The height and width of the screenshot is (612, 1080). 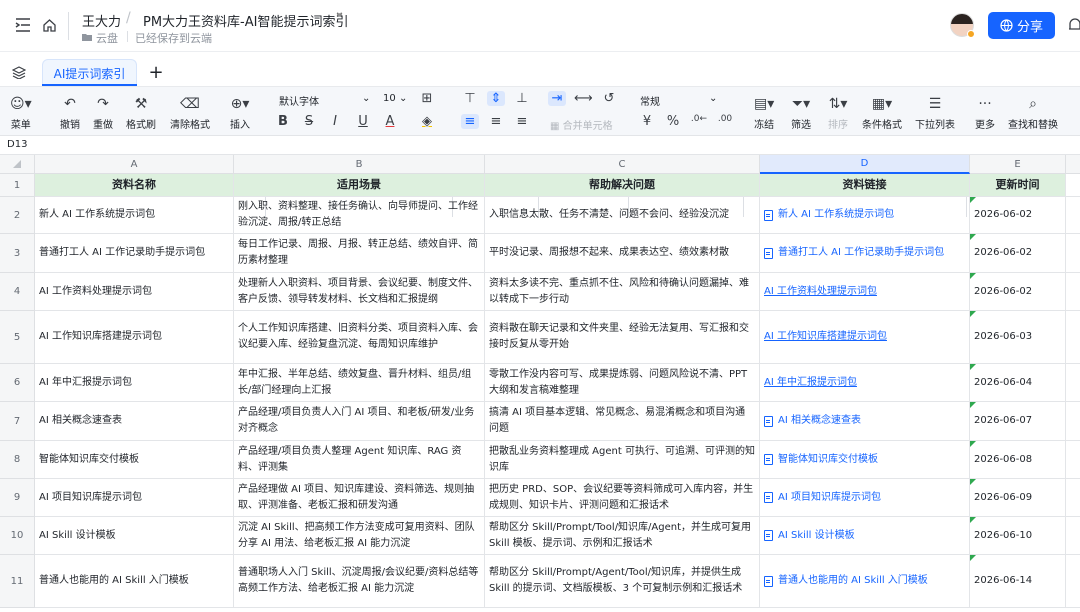 What do you see at coordinates (427, 121) in the screenshot?
I see `fill-color-icon: ◈` at bounding box center [427, 121].